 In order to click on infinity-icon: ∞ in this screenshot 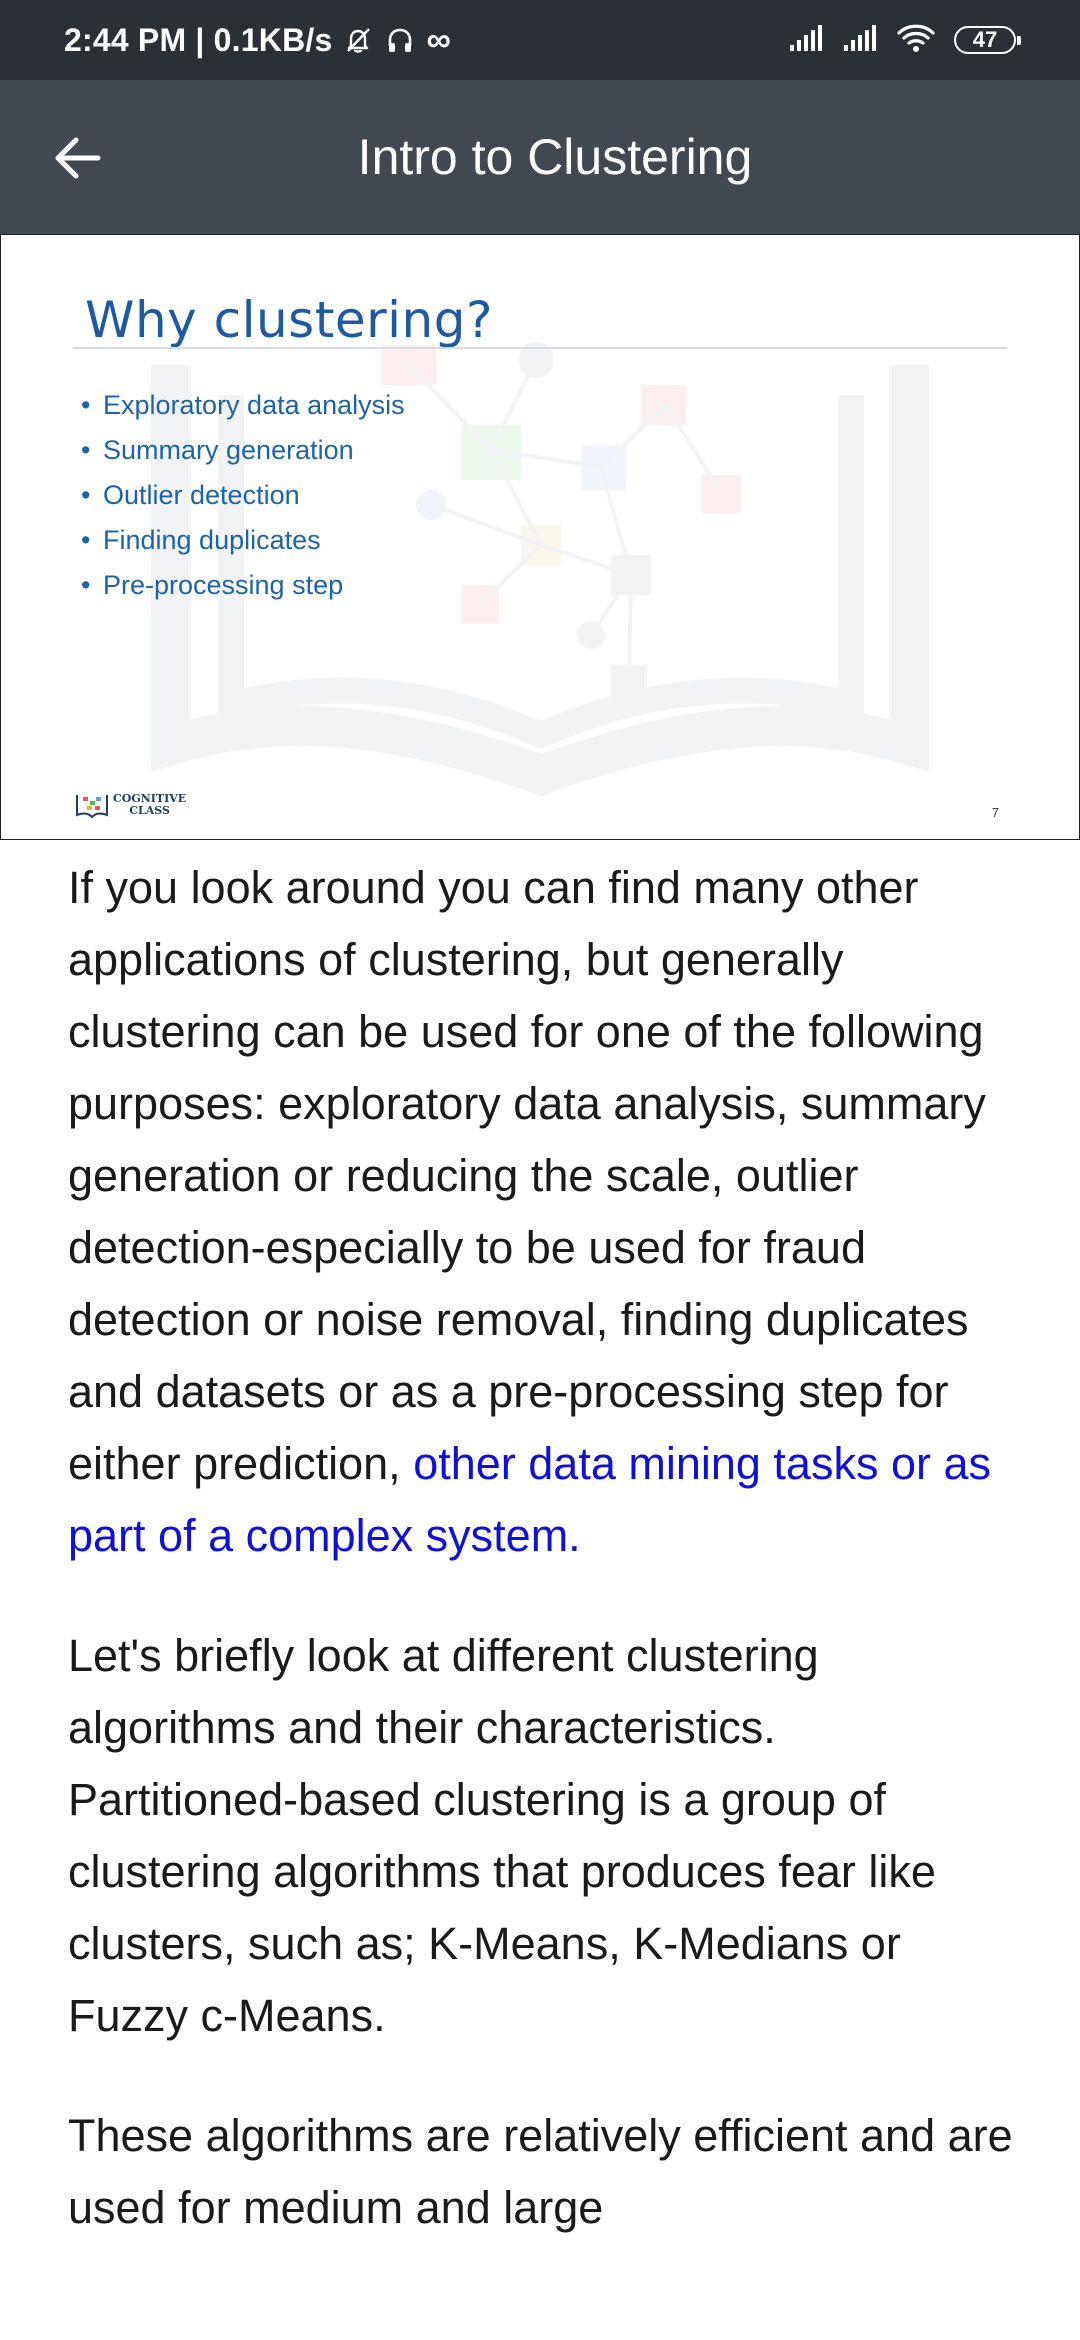, I will do `click(438, 39)`.